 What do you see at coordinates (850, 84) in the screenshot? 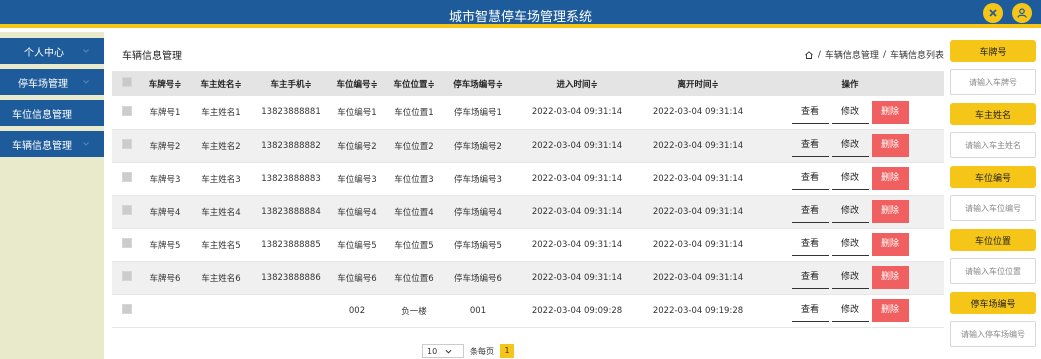
I see `column-header-actions: 操作` at bounding box center [850, 84].